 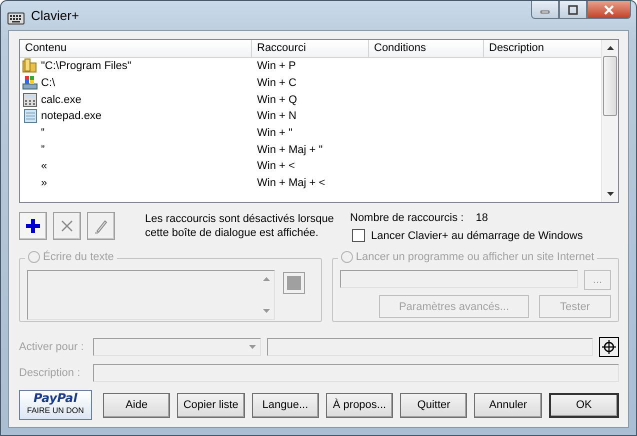 I want to click on dialog-button: Copier liste, so click(x=211, y=405).